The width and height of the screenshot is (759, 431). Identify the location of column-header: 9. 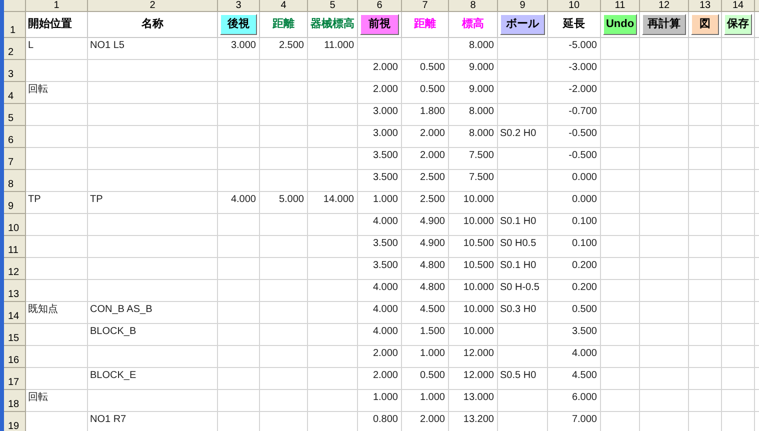
(523, 6).